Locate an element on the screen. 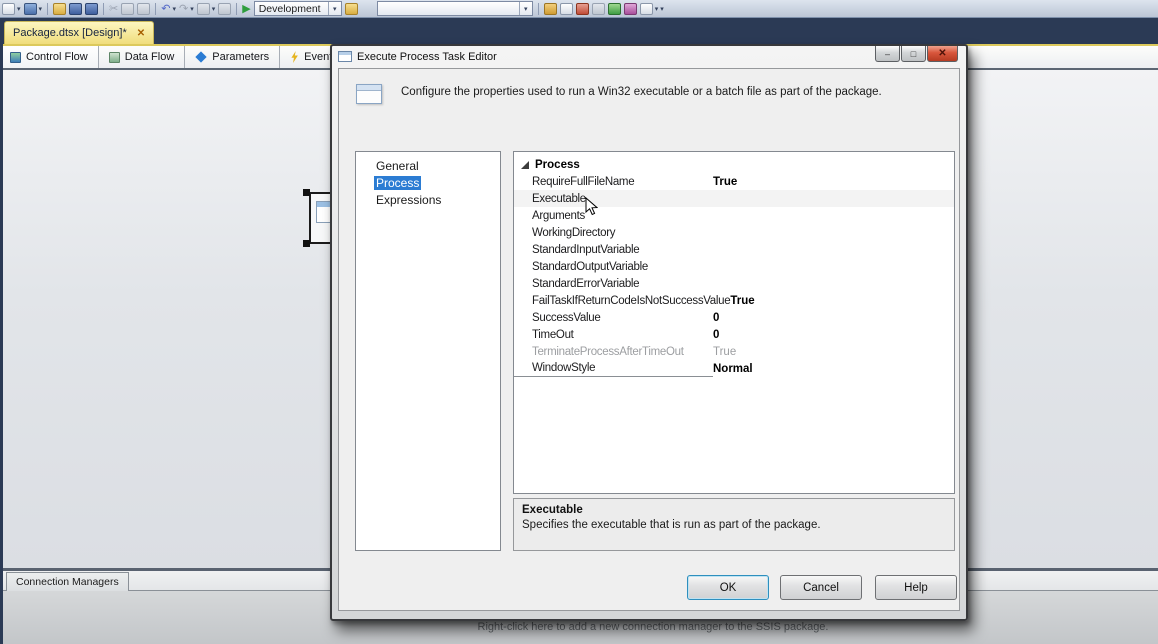  tab-connection-managers: Connection Managers is located at coordinates (67, 581).